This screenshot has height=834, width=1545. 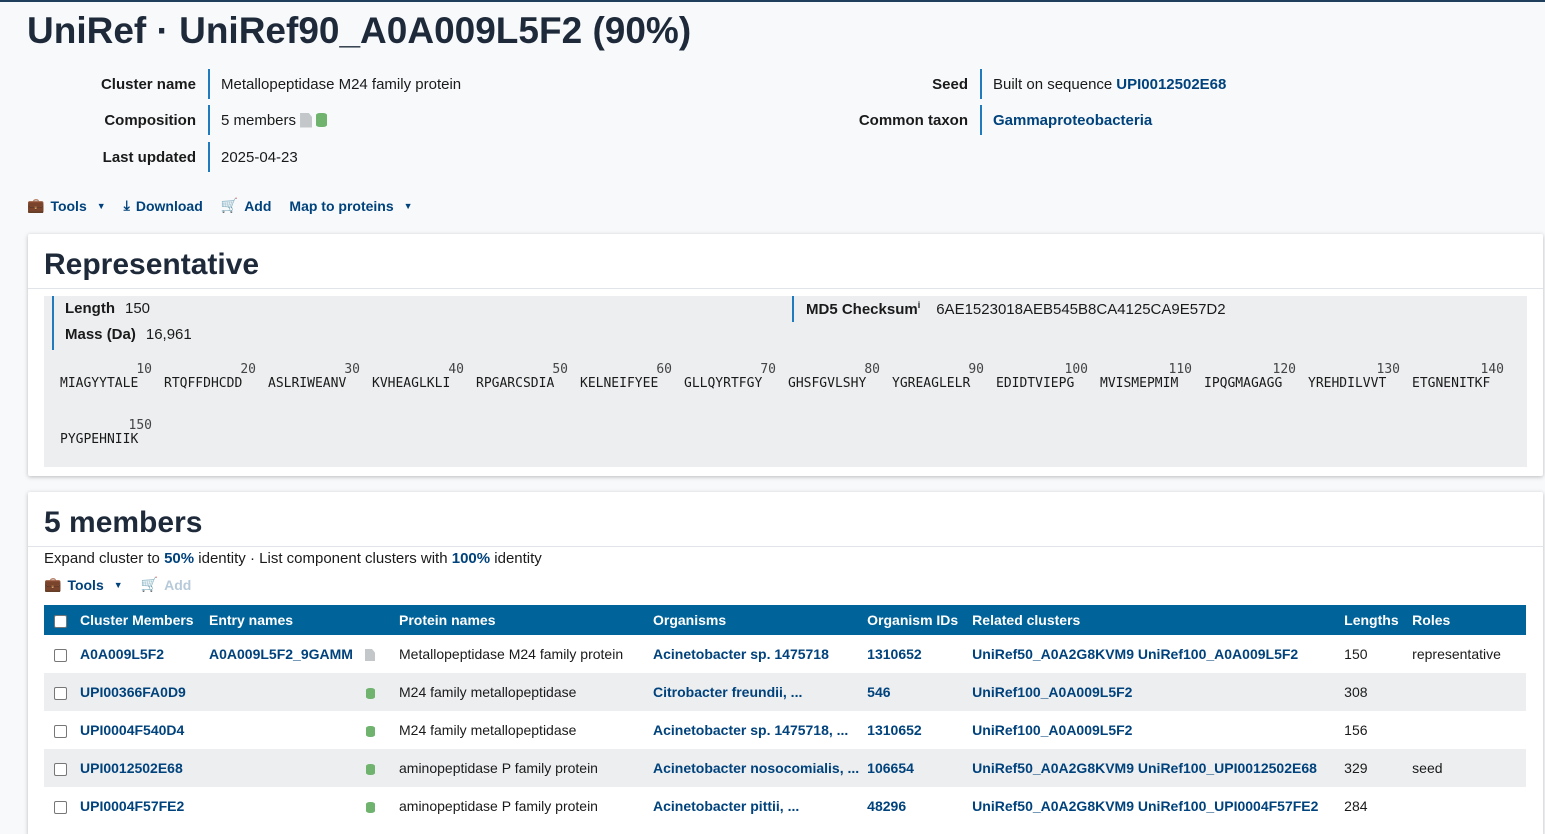 I want to click on expand-100-link: 100%, so click(x=471, y=558).